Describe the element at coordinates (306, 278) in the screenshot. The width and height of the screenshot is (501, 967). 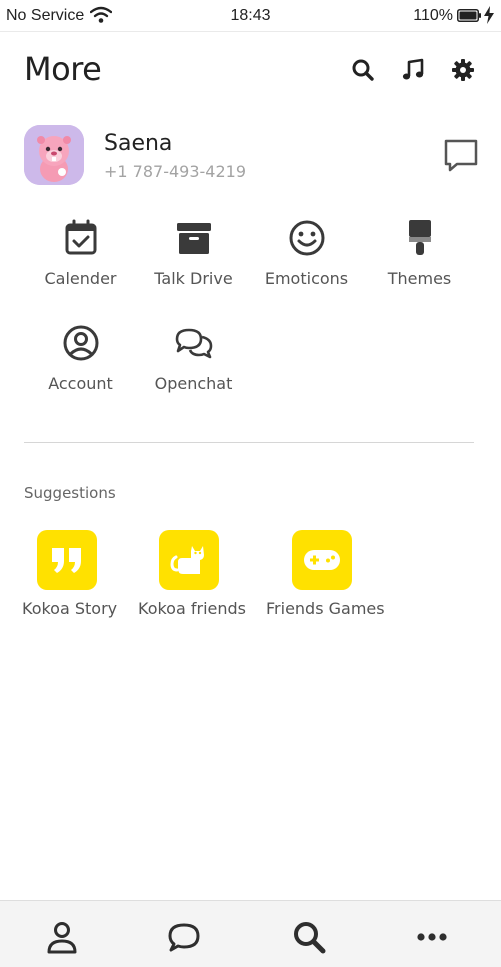
I see `menu-label-emoticons: Emoticons` at that location.